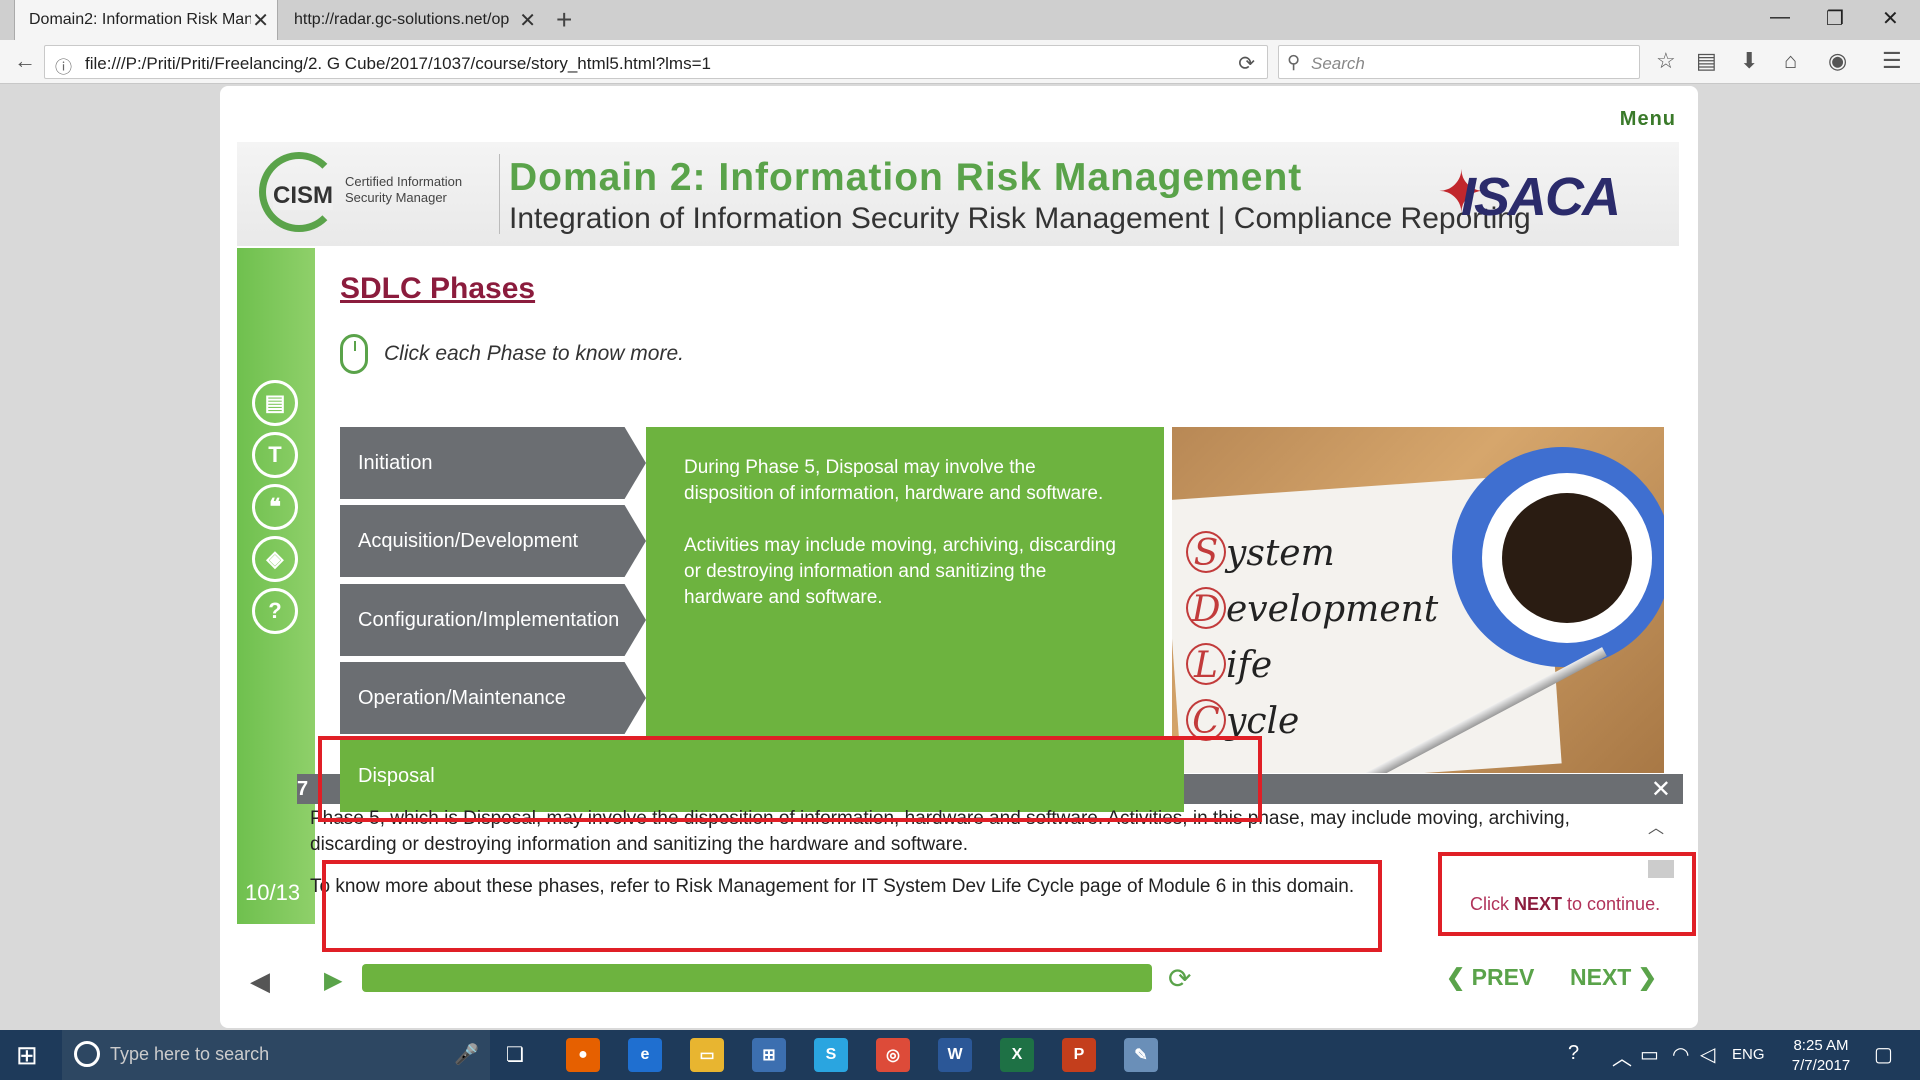 Image resolution: width=1920 pixels, height=1080 pixels. Describe the element at coordinates (1017, 1055) in the screenshot. I see `excel-icon: X` at that location.